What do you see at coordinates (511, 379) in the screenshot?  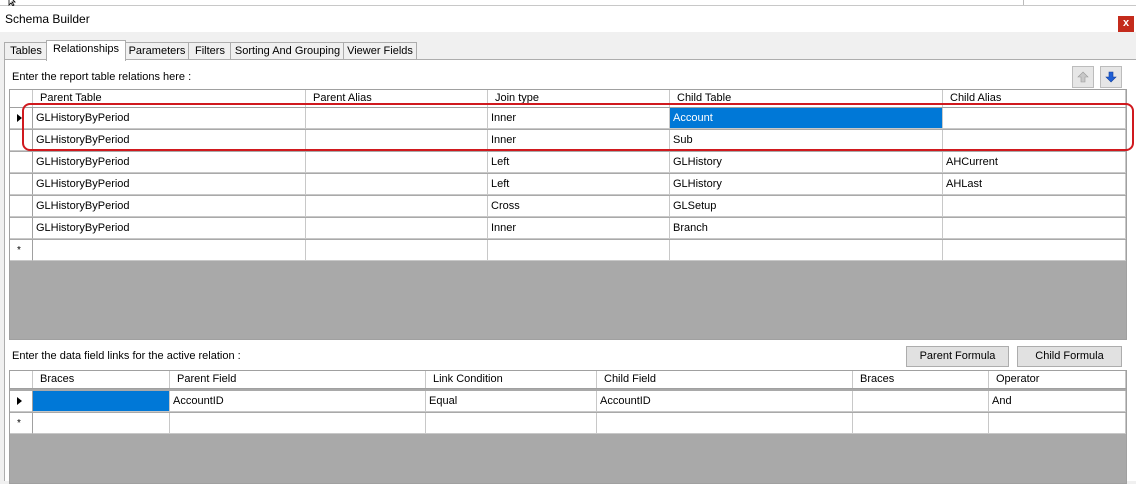 I see `column-header-link-condition: Link Condition` at bounding box center [511, 379].